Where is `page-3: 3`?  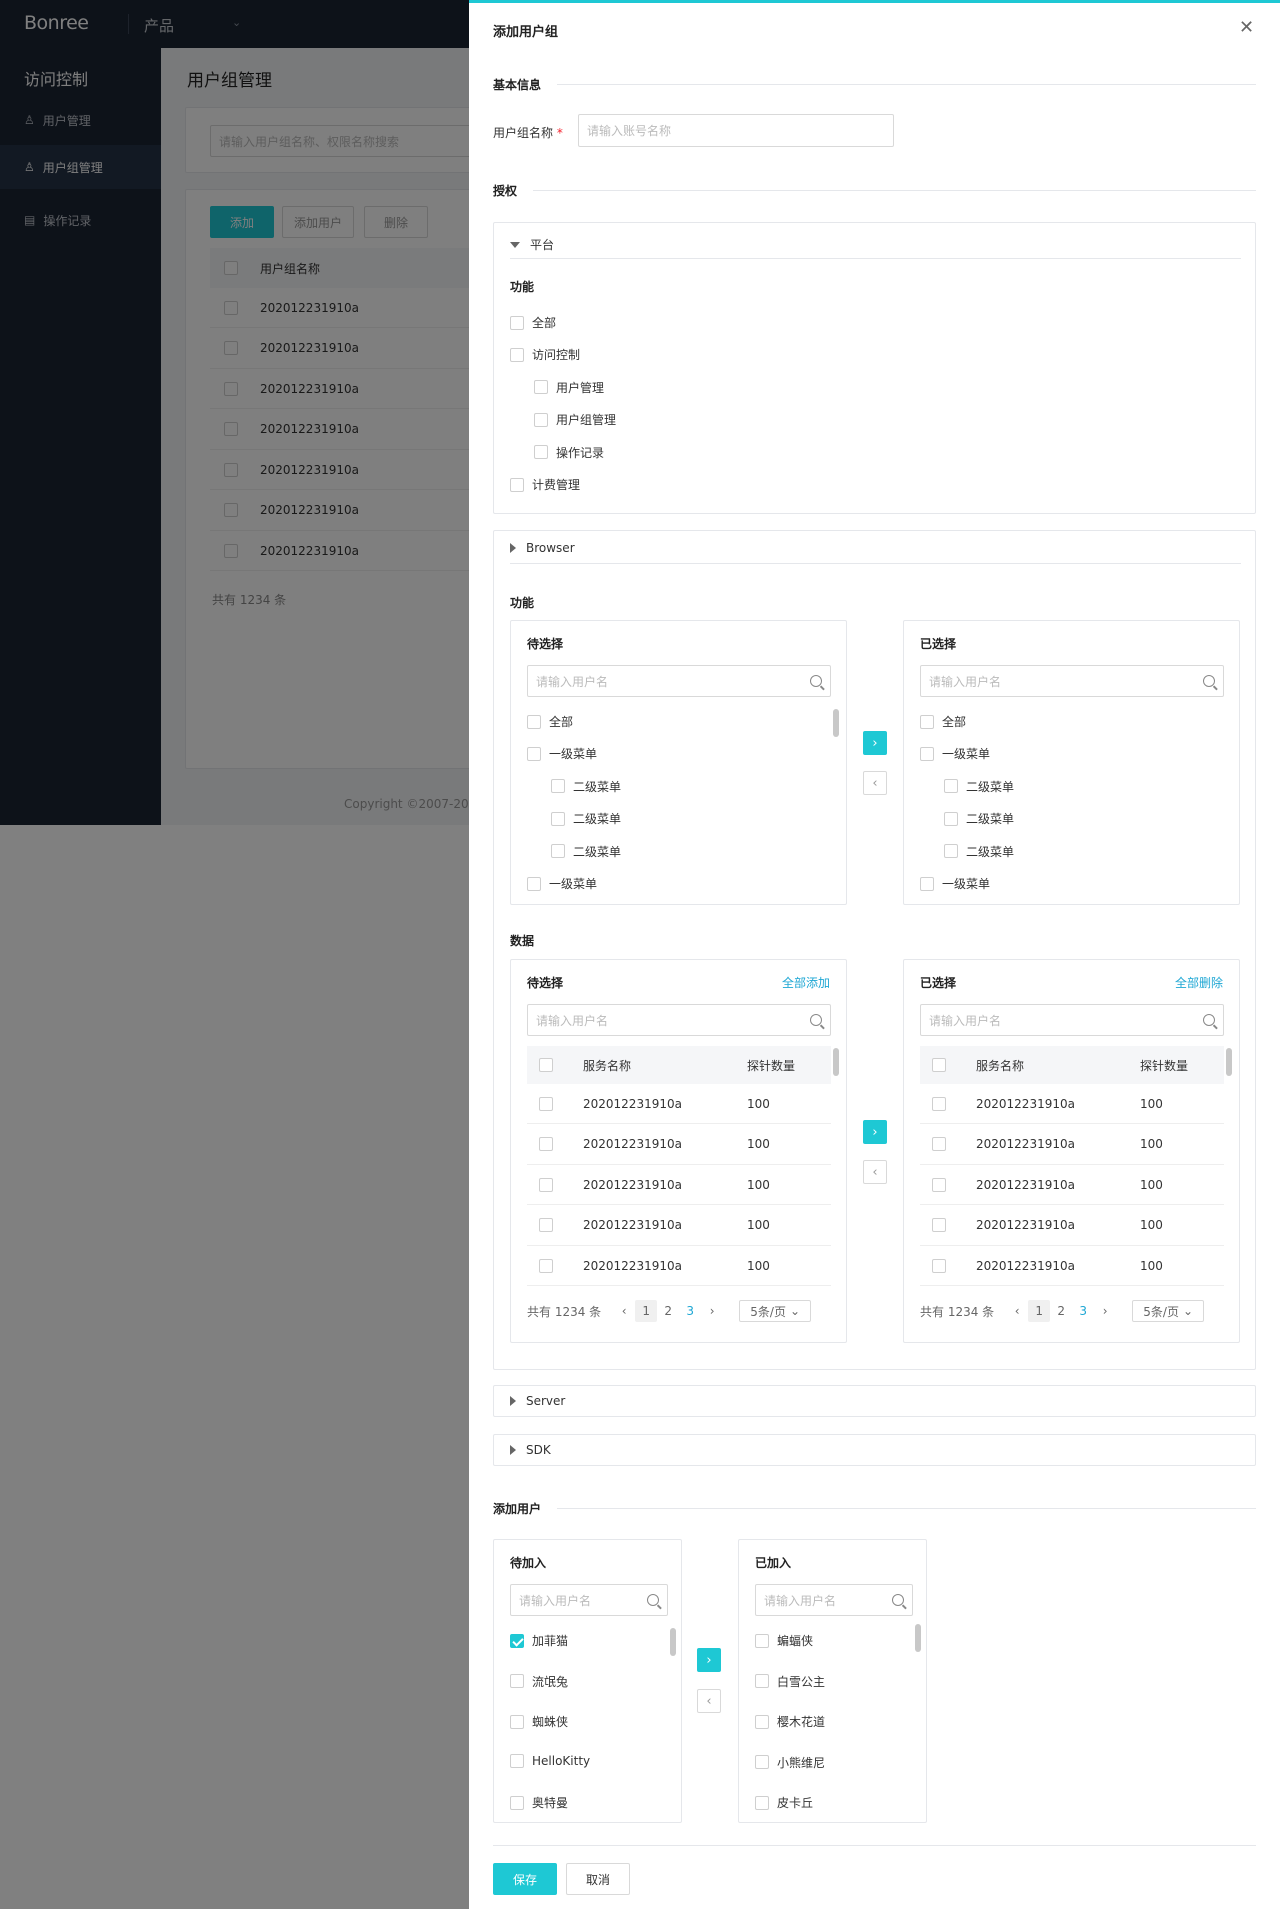 page-3: 3 is located at coordinates (690, 1311).